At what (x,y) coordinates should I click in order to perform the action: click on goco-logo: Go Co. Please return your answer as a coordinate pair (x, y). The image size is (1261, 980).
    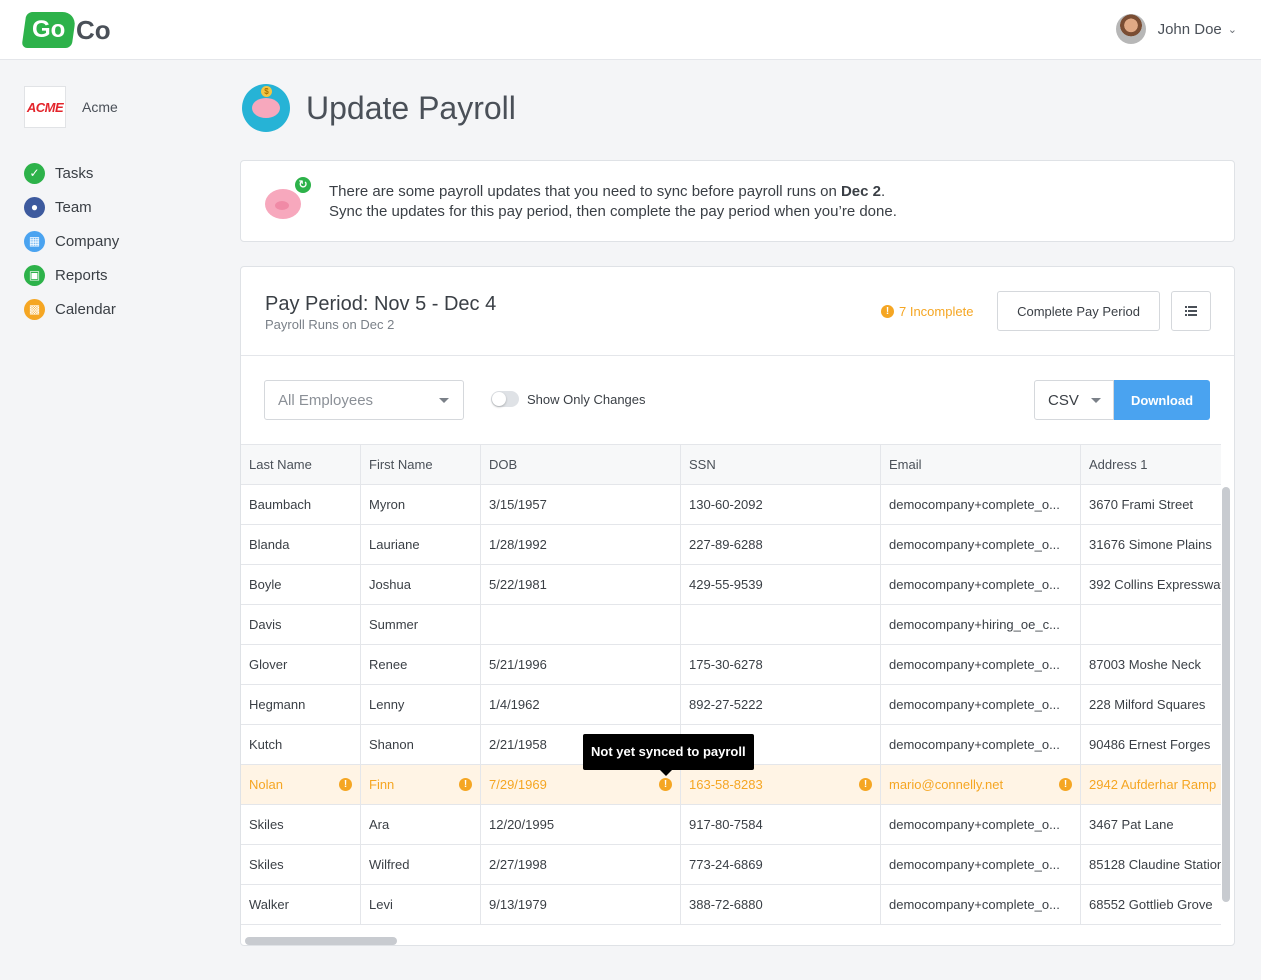
    Looking at the image, I should click on (66, 30).